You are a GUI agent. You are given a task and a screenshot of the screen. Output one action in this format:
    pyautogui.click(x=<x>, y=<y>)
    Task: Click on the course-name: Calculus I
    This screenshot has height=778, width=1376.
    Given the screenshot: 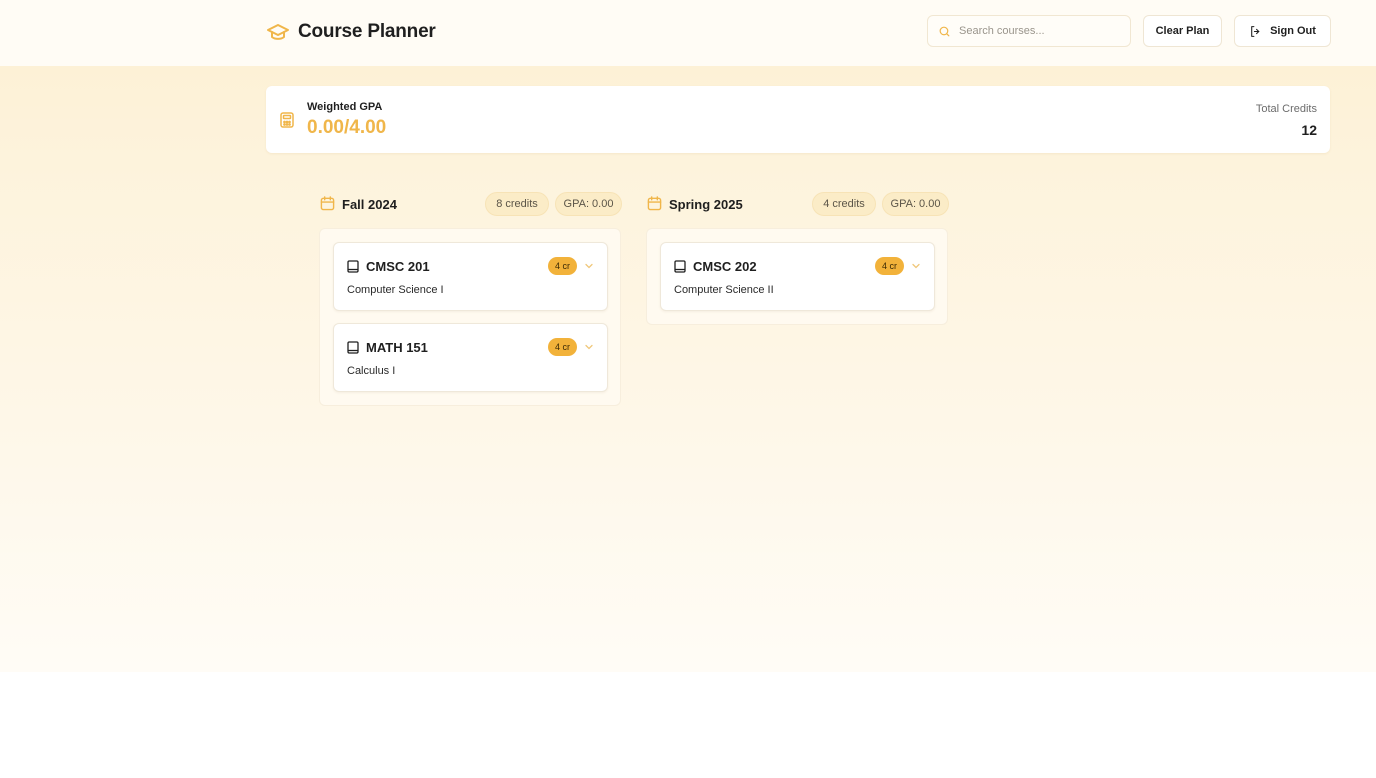 What is the action you would take?
    pyautogui.click(x=371, y=371)
    